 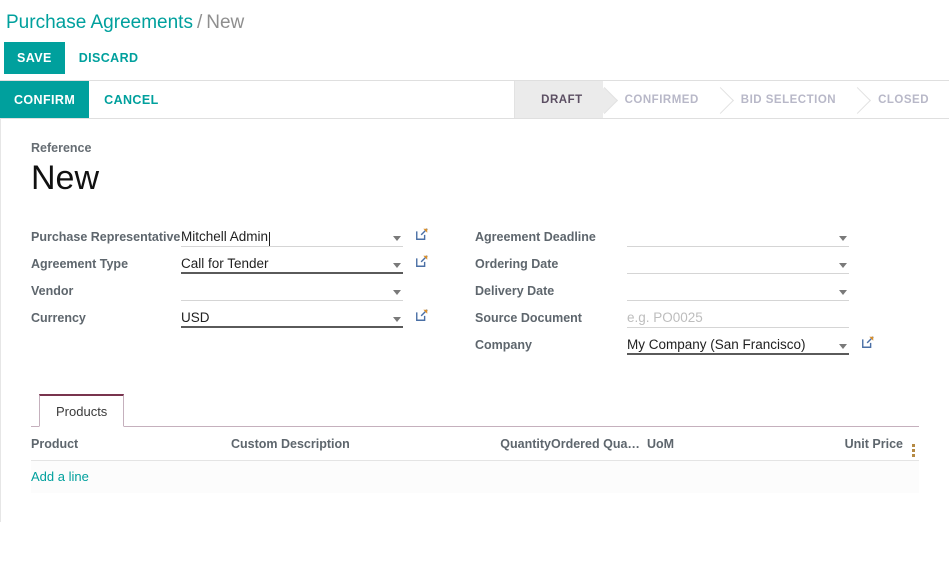 I want to click on field-label-delivery-date: Delivery Date, so click(x=515, y=291).